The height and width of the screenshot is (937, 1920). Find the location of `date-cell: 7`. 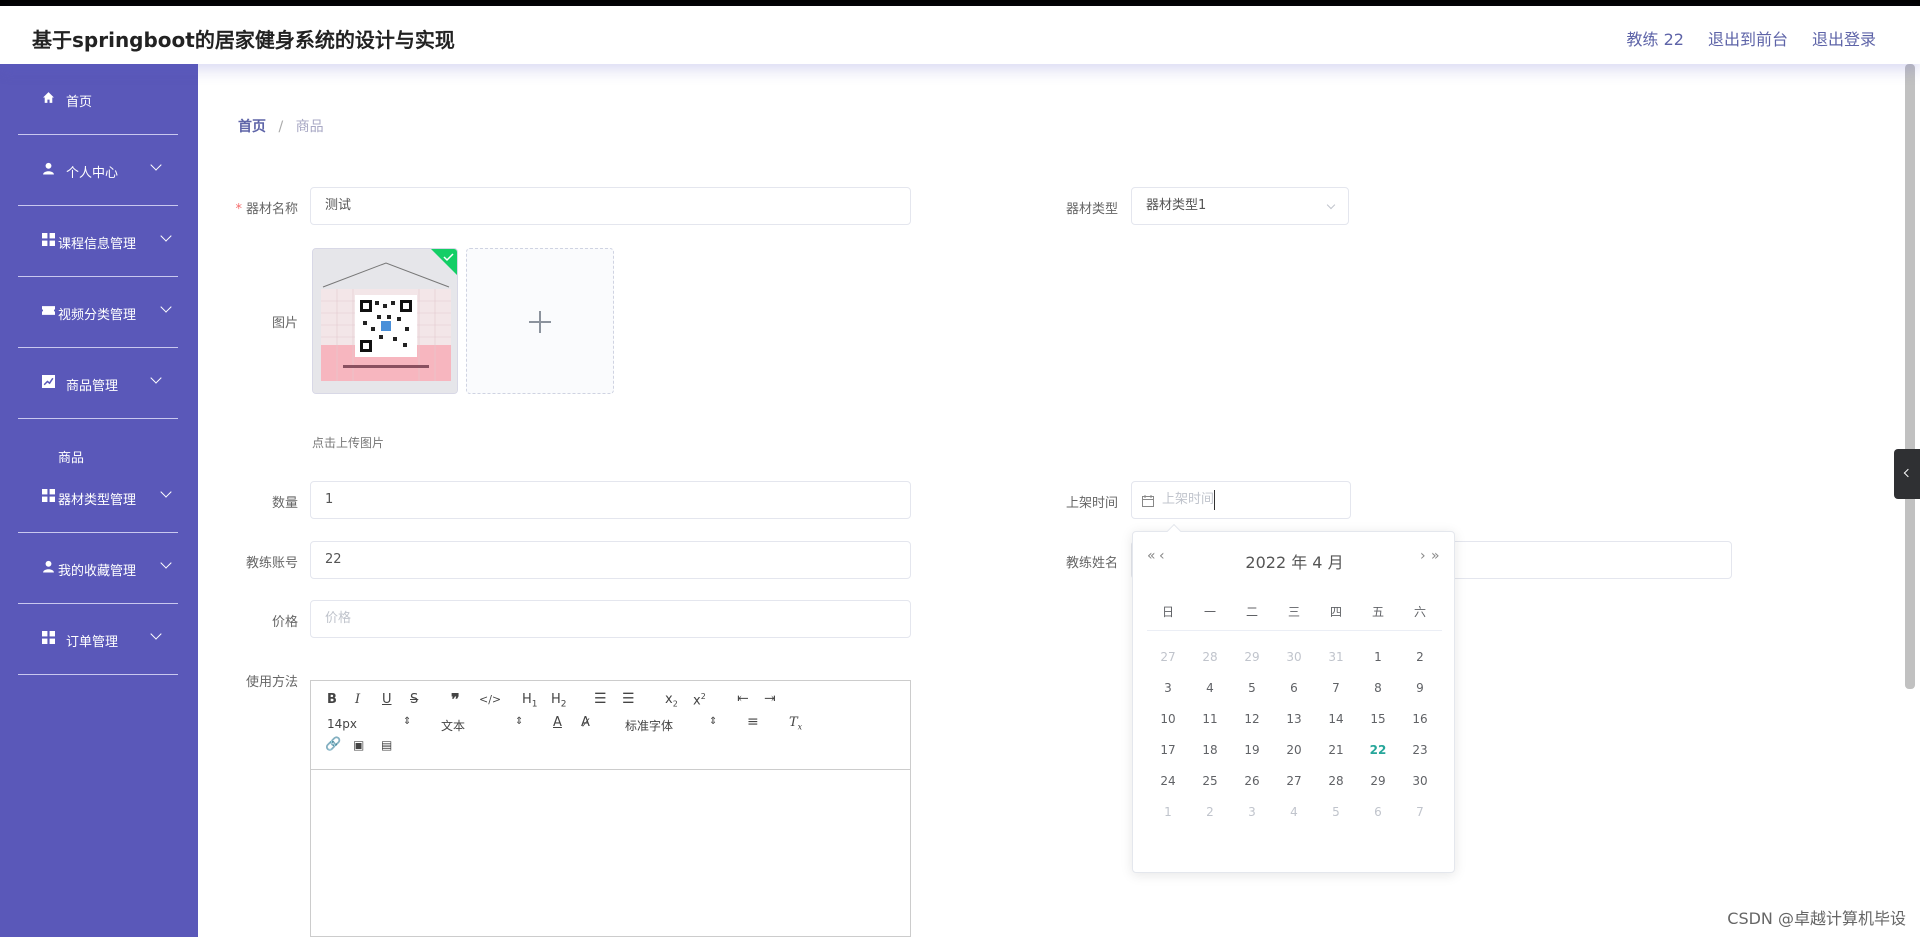

date-cell: 7 is located at coordinates (1336, 688).